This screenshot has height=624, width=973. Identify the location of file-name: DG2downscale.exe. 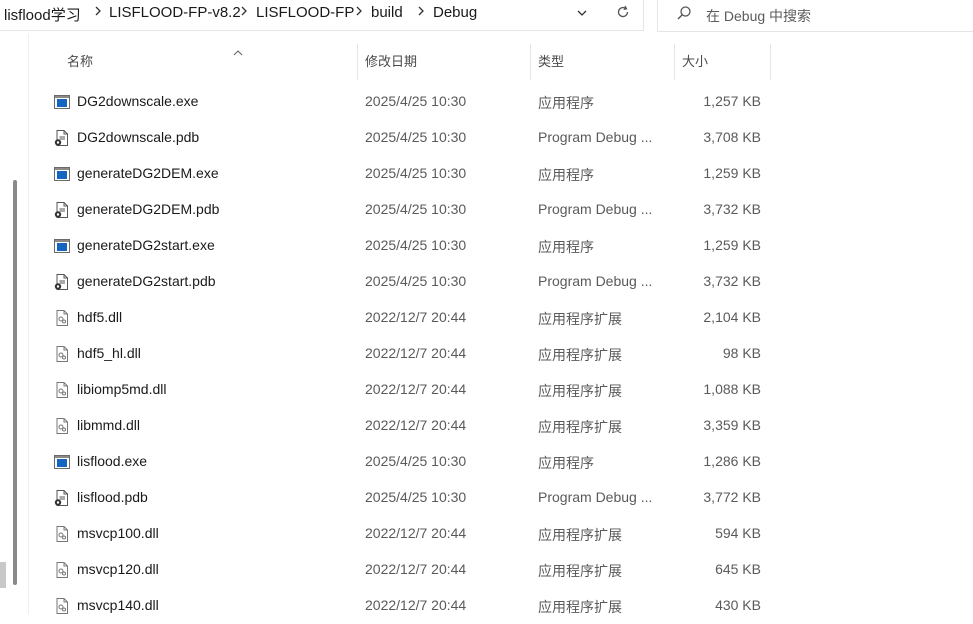
(138, 101).